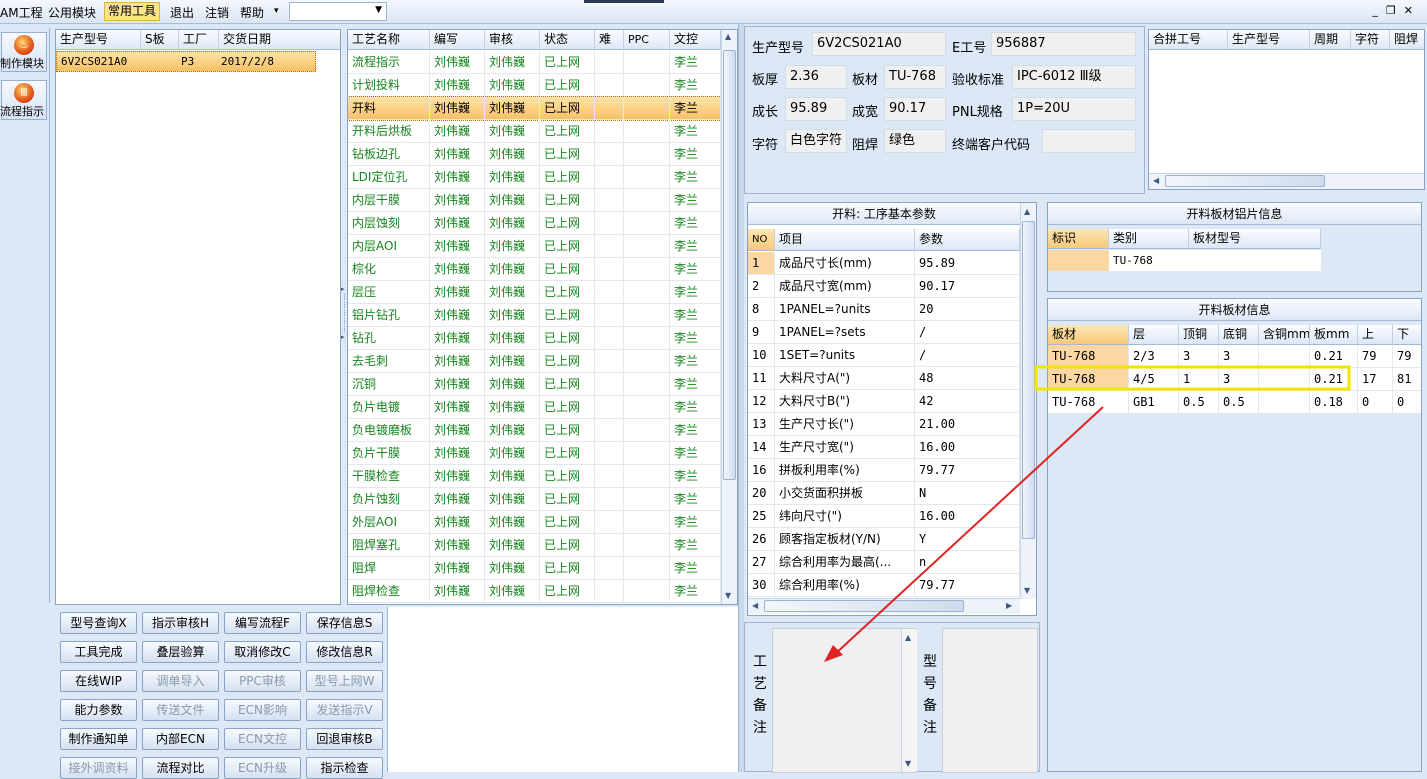 The image size is (1427, 779). I want to click on table-row: TU-768 GB1 0.5 0.5 0.18 0 0, so click(1234, 402).